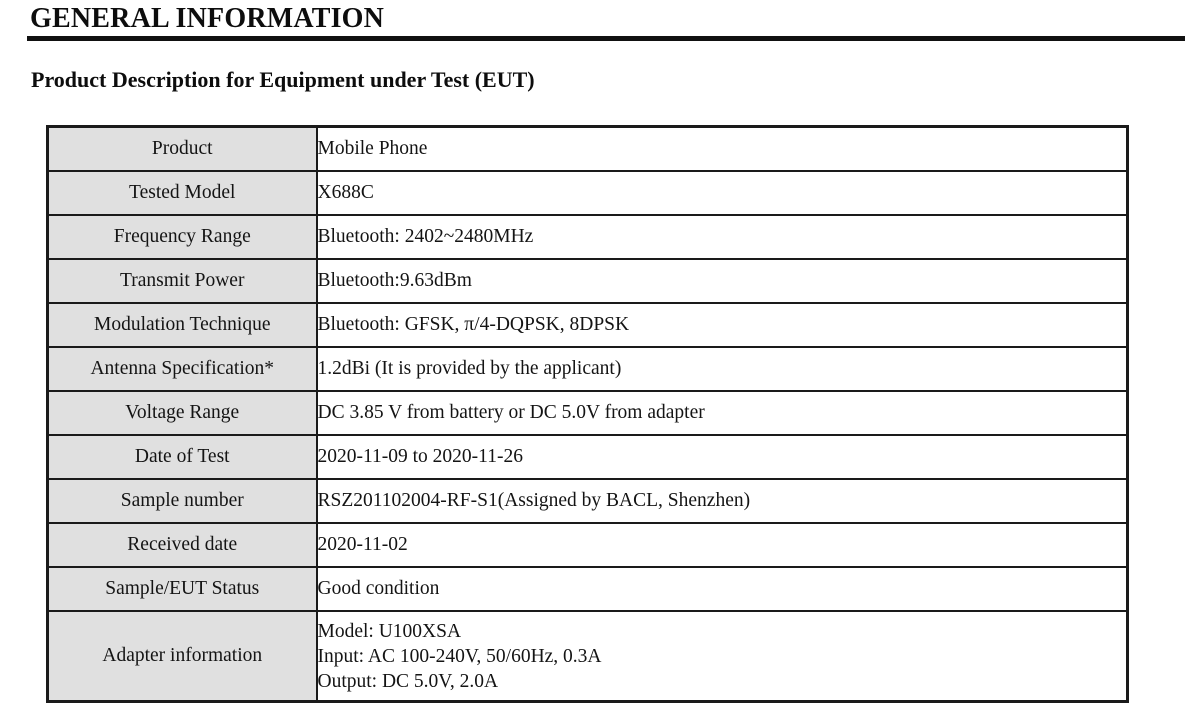  I want to click on table-row: Transmit Power Bluetooth:9.63dBm, so click(587, 281).